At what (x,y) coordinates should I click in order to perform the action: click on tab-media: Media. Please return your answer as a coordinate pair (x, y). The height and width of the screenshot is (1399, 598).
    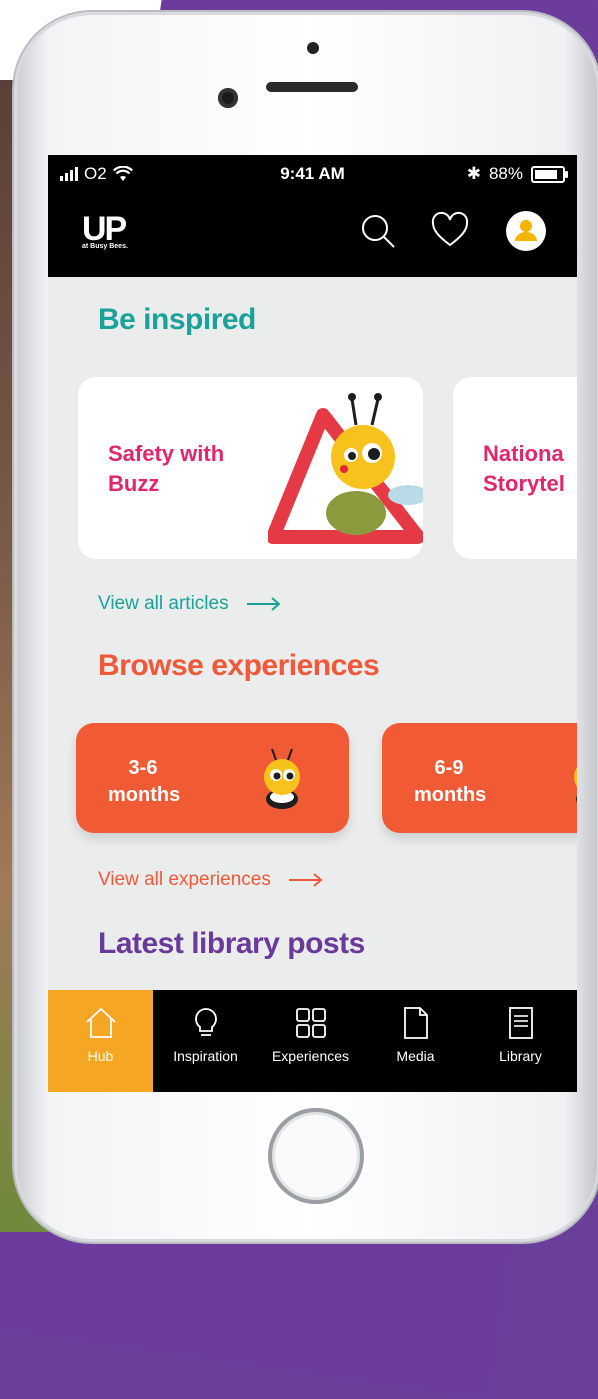
    Looking at the image, I should click on (415, 1041).